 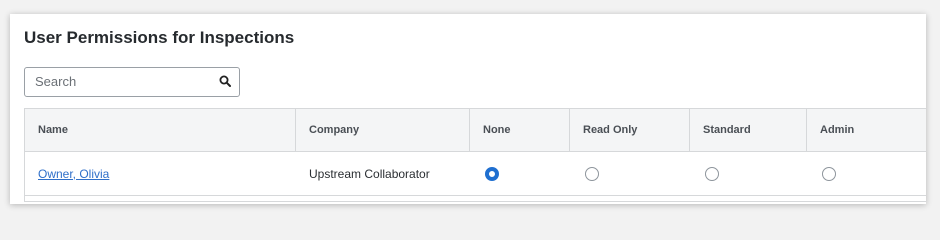 I want to click on column-header-name: Name, so click(x=160, y=130).